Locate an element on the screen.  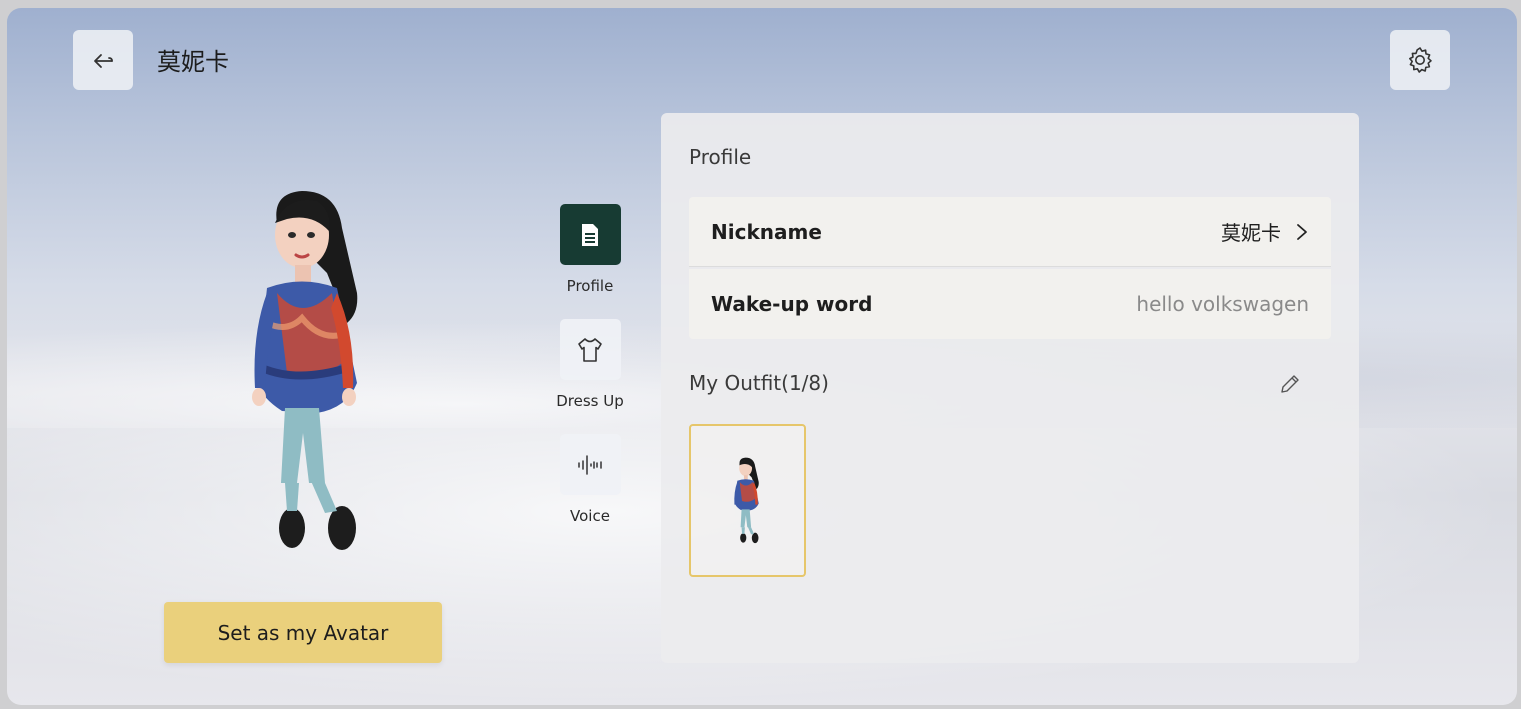
back-button is located at coordinates (103, 60).